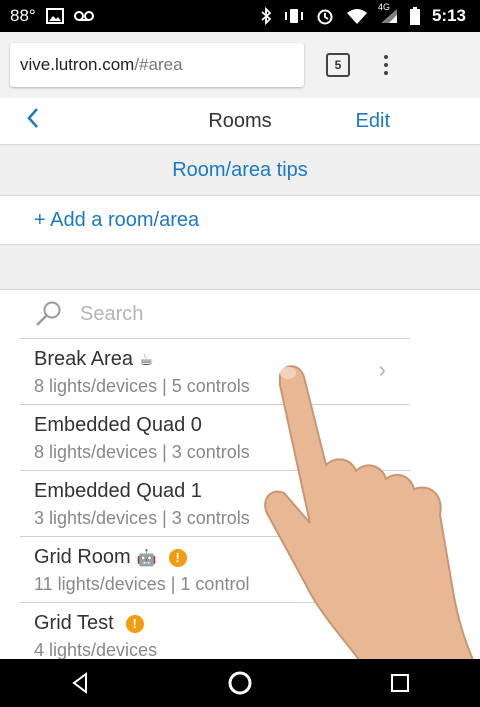 The width and height of the screenshot is (480, 707). I want to click on status-bar: 88° 4G 5:13, so click(240, 16).